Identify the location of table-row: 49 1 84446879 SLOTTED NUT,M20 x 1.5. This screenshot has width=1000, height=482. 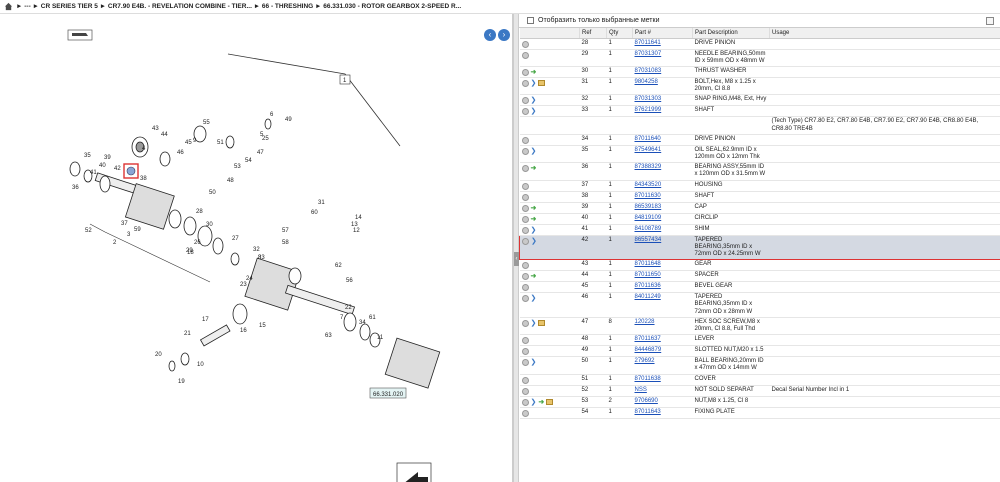
(759, 351).